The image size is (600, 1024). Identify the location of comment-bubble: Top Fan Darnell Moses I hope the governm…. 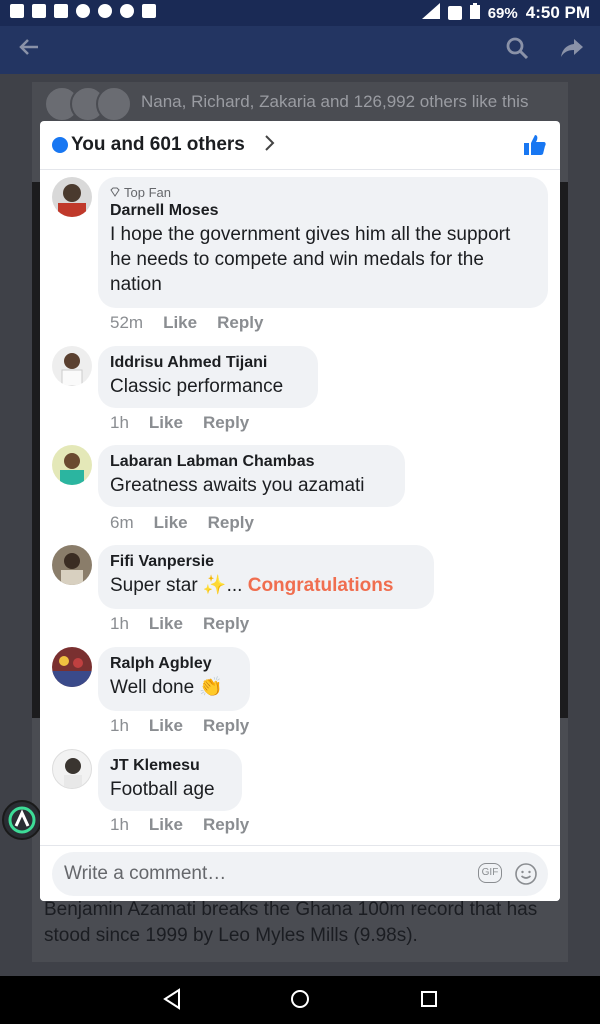
(323, 242).